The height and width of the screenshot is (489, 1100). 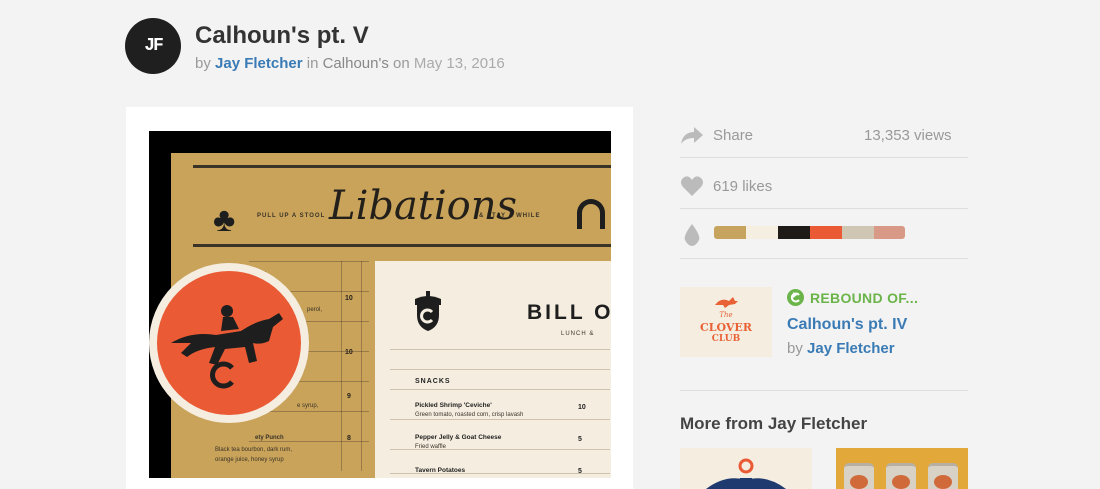 I want to click on author-link: Jay Fletcher, so click(x=259, y=63).